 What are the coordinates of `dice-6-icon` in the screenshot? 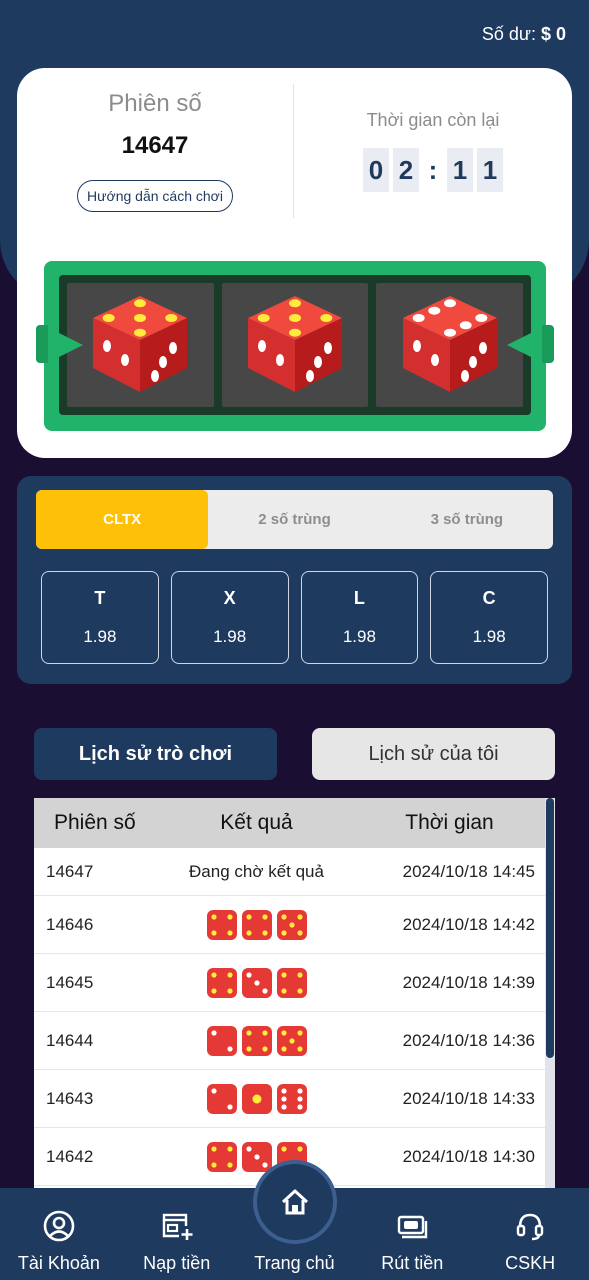 It's located at (291, 1098).